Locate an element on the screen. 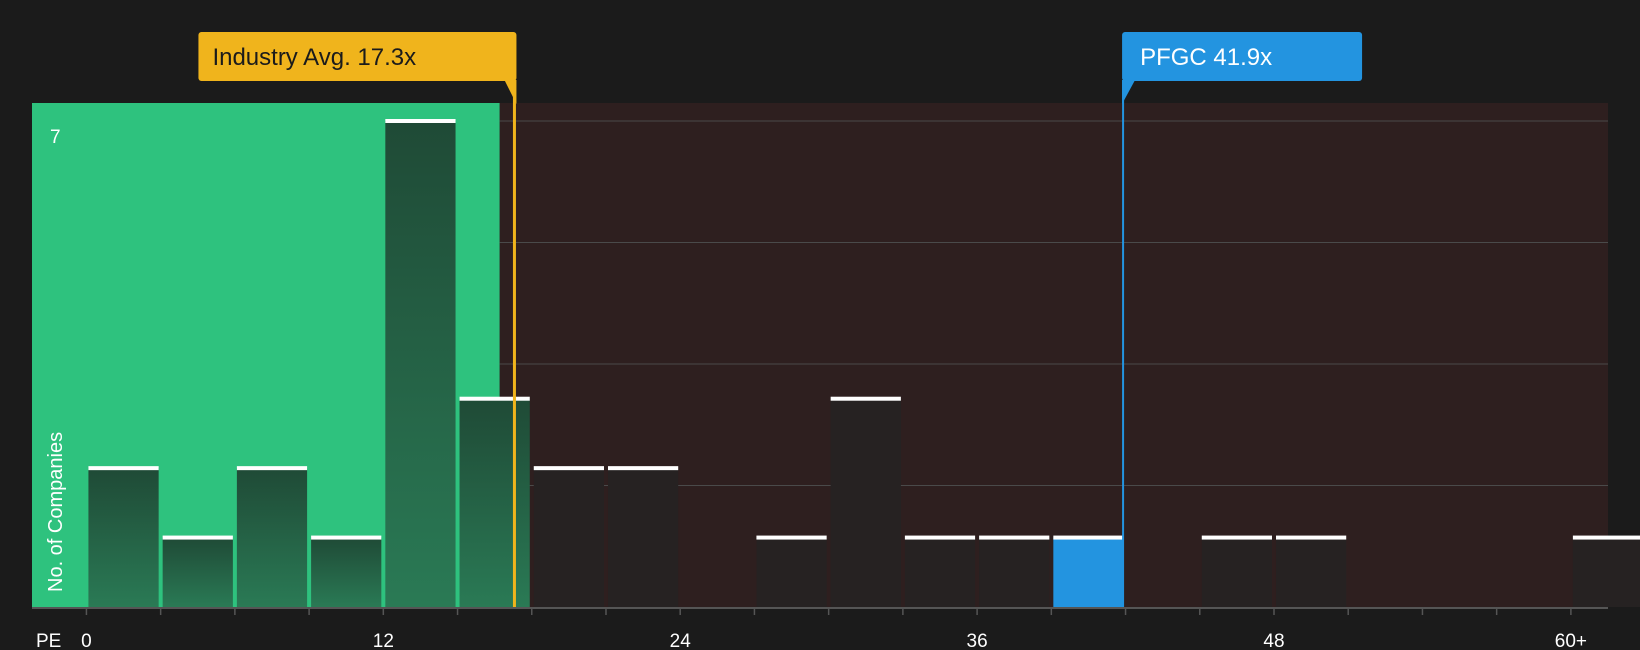 This screenshot has height=650, width=1640. x-tick-label: 60+ is located at coordinates (1571, 640).